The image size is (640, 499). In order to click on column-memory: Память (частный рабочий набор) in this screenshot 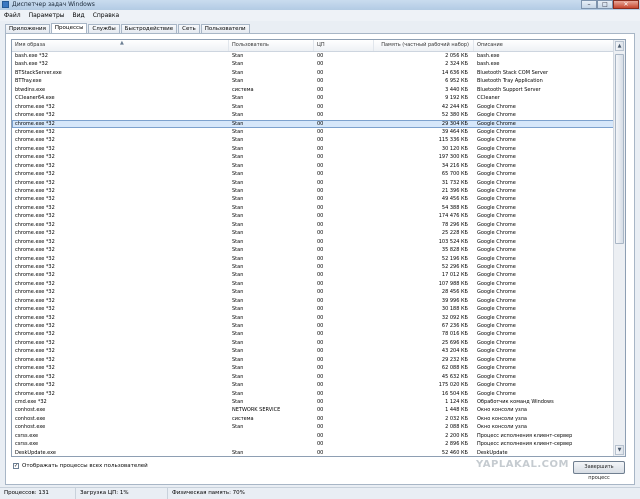, I will do `click(424, 45)`.